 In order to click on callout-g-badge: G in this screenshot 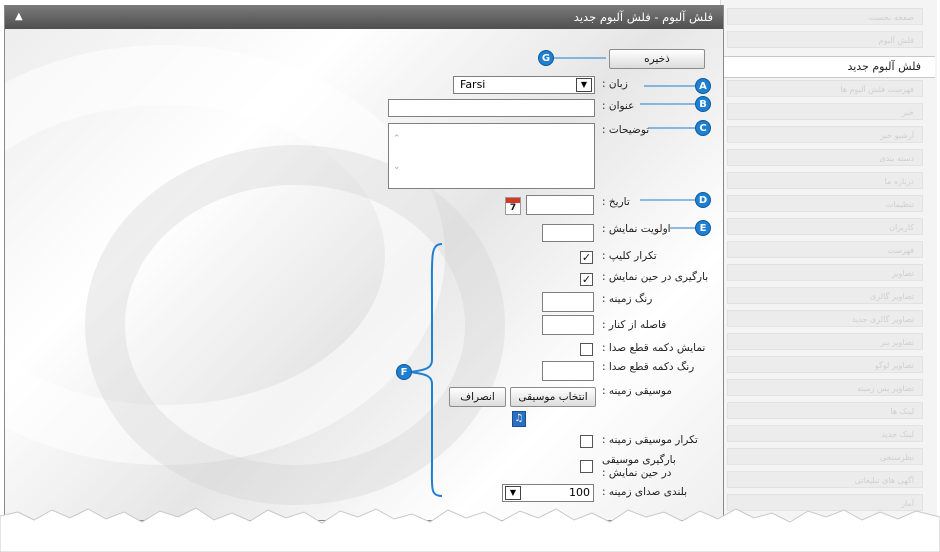, I will do `click(546, 58)`.